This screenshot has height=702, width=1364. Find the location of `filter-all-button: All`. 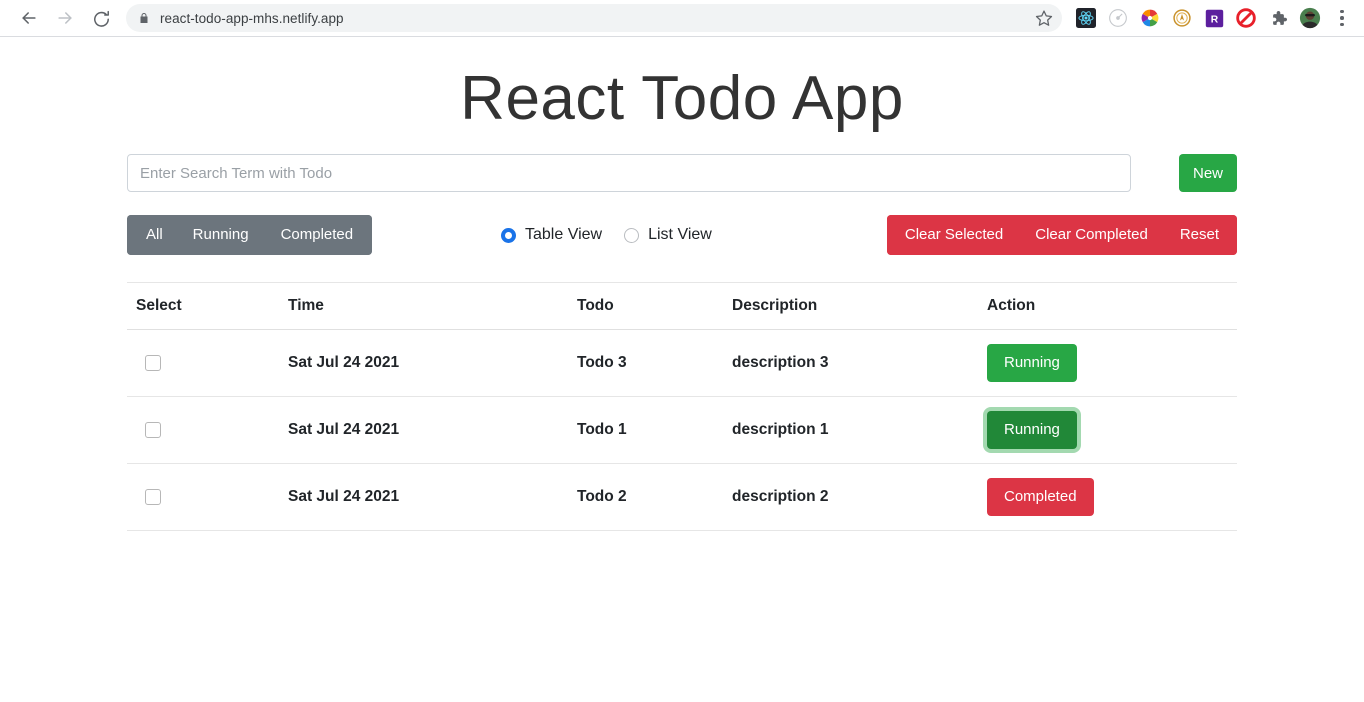

filter-all-button: All is located at coordinates (152, 235).